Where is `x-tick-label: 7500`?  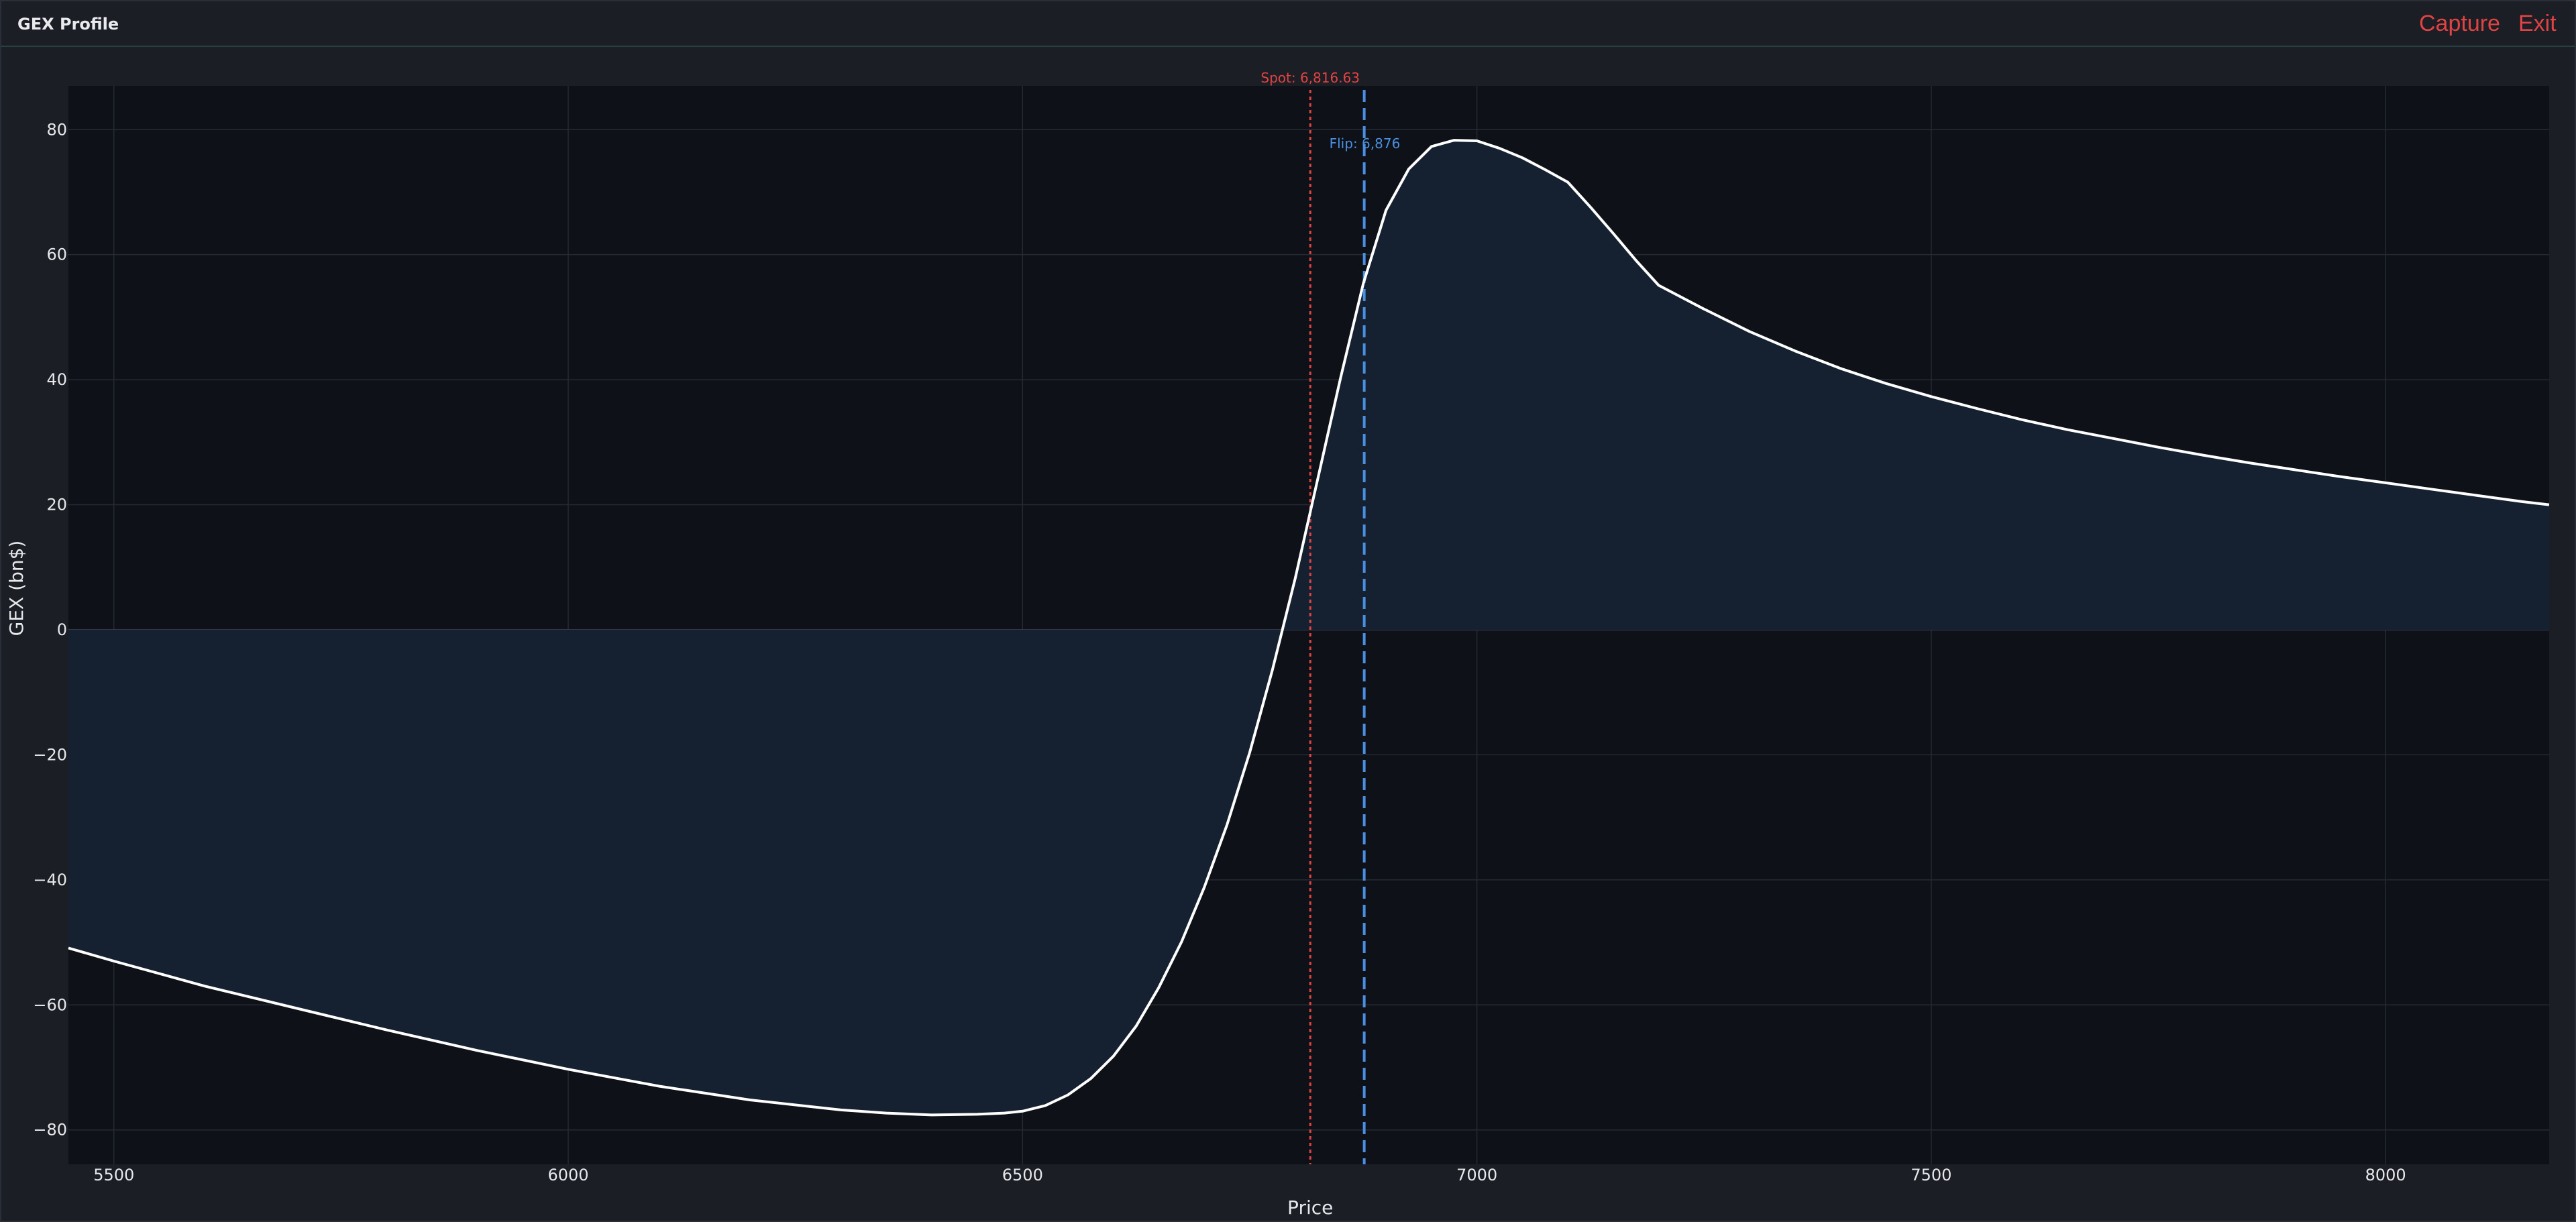
x-tick-label: 7500 is located at coordinates (1931, 1175).